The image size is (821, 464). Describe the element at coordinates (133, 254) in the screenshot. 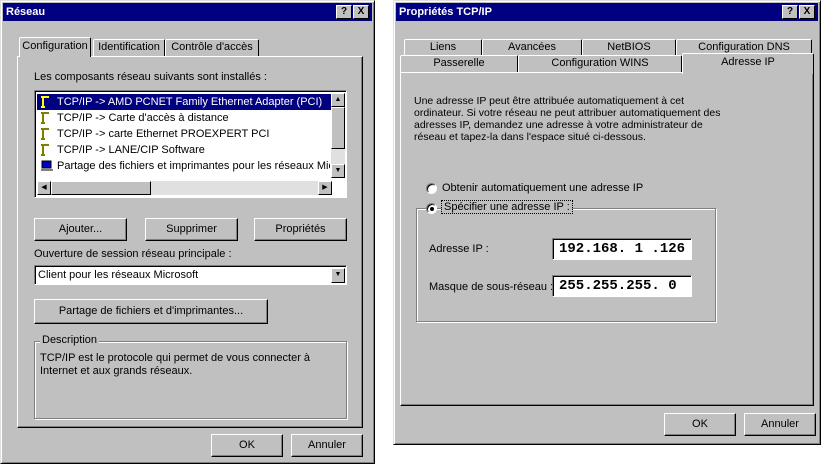

I see `primary-logon-label: Ouverture de session réseau principale :` at that location.